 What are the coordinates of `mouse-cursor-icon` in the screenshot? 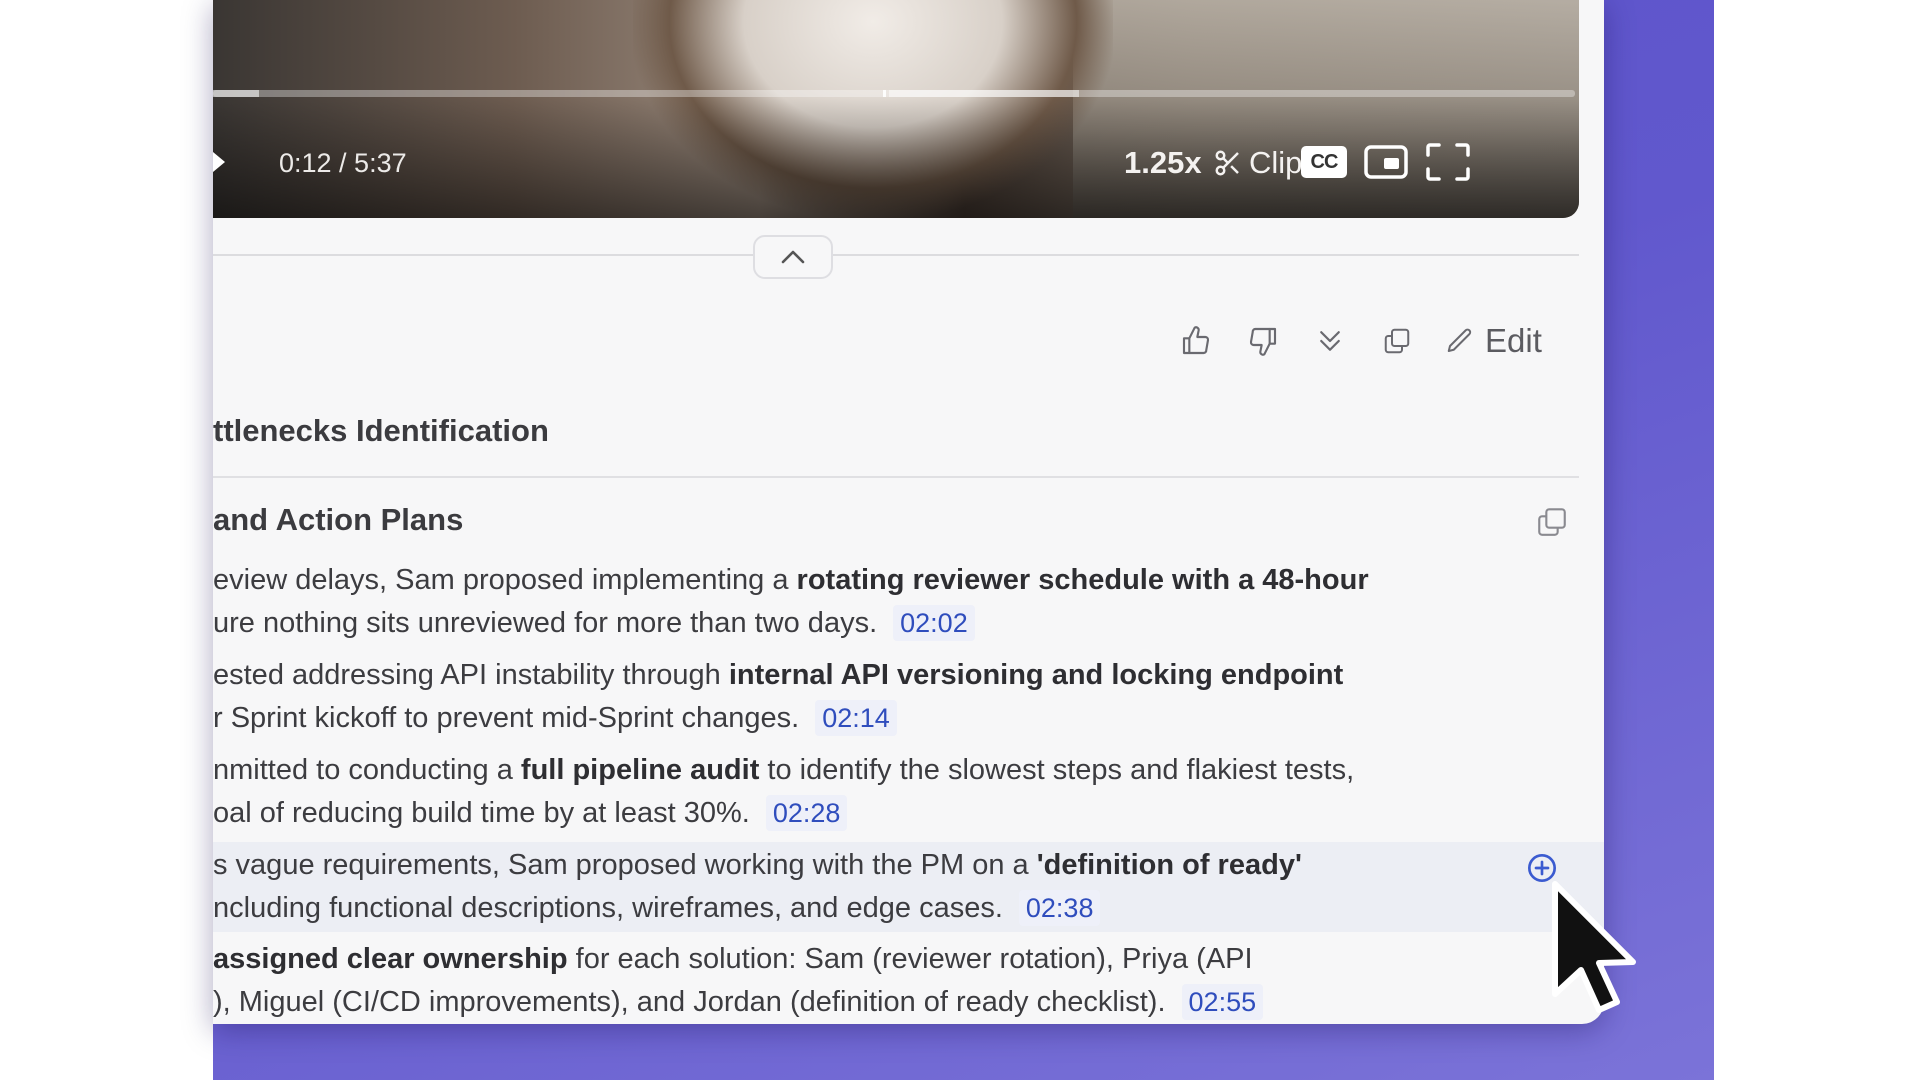 It's located at (1594, 947).